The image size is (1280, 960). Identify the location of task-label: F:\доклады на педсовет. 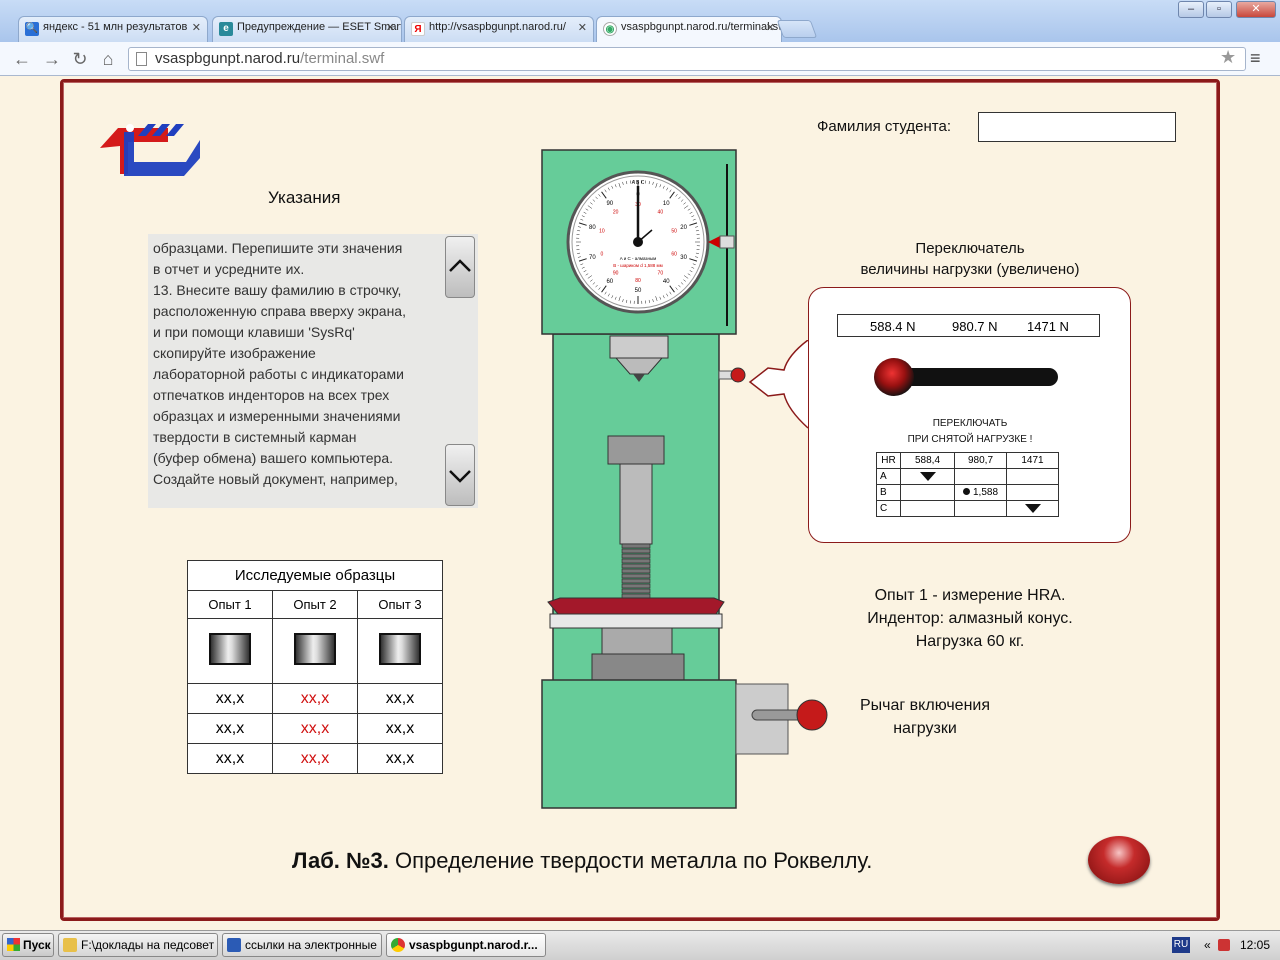
(148, 945).